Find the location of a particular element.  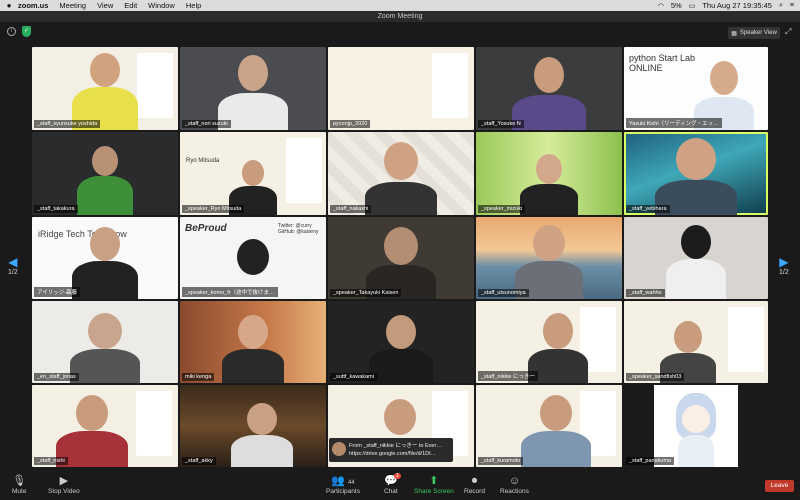

video-tile: _speaker_Takayuki Kaisen is located at coordinates (401, 258).